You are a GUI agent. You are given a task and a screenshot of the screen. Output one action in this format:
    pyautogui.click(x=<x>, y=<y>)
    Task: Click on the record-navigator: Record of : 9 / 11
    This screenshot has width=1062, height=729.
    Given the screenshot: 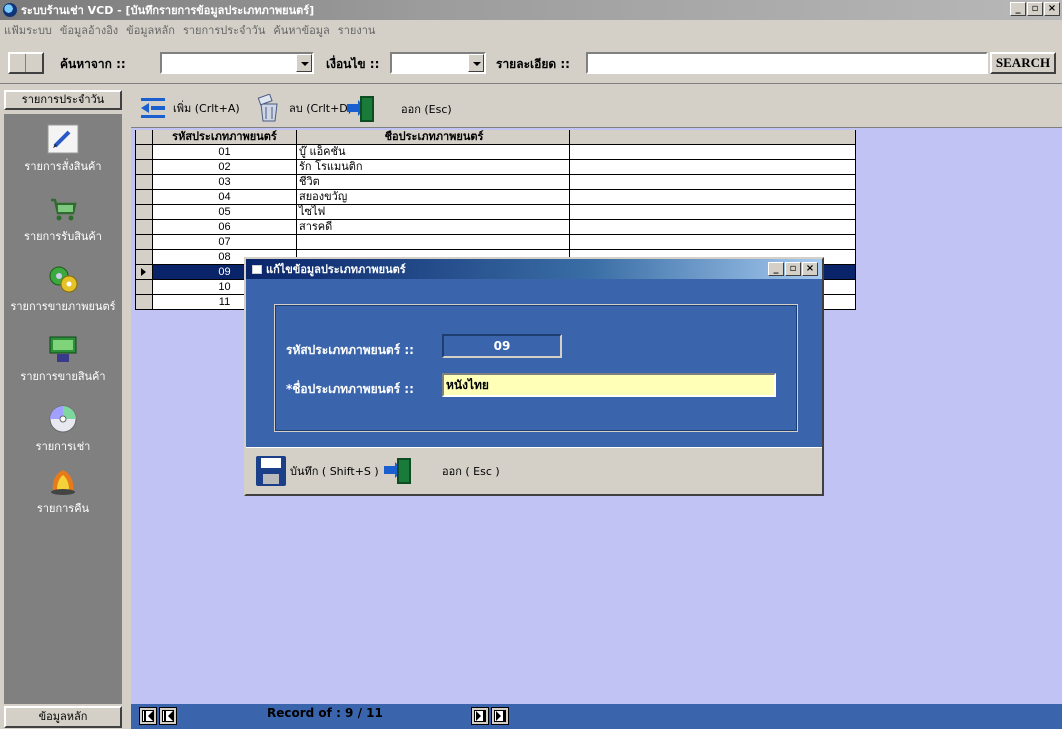 What is the action you would take?
    pyautogui.click(x=596, y=716)
    